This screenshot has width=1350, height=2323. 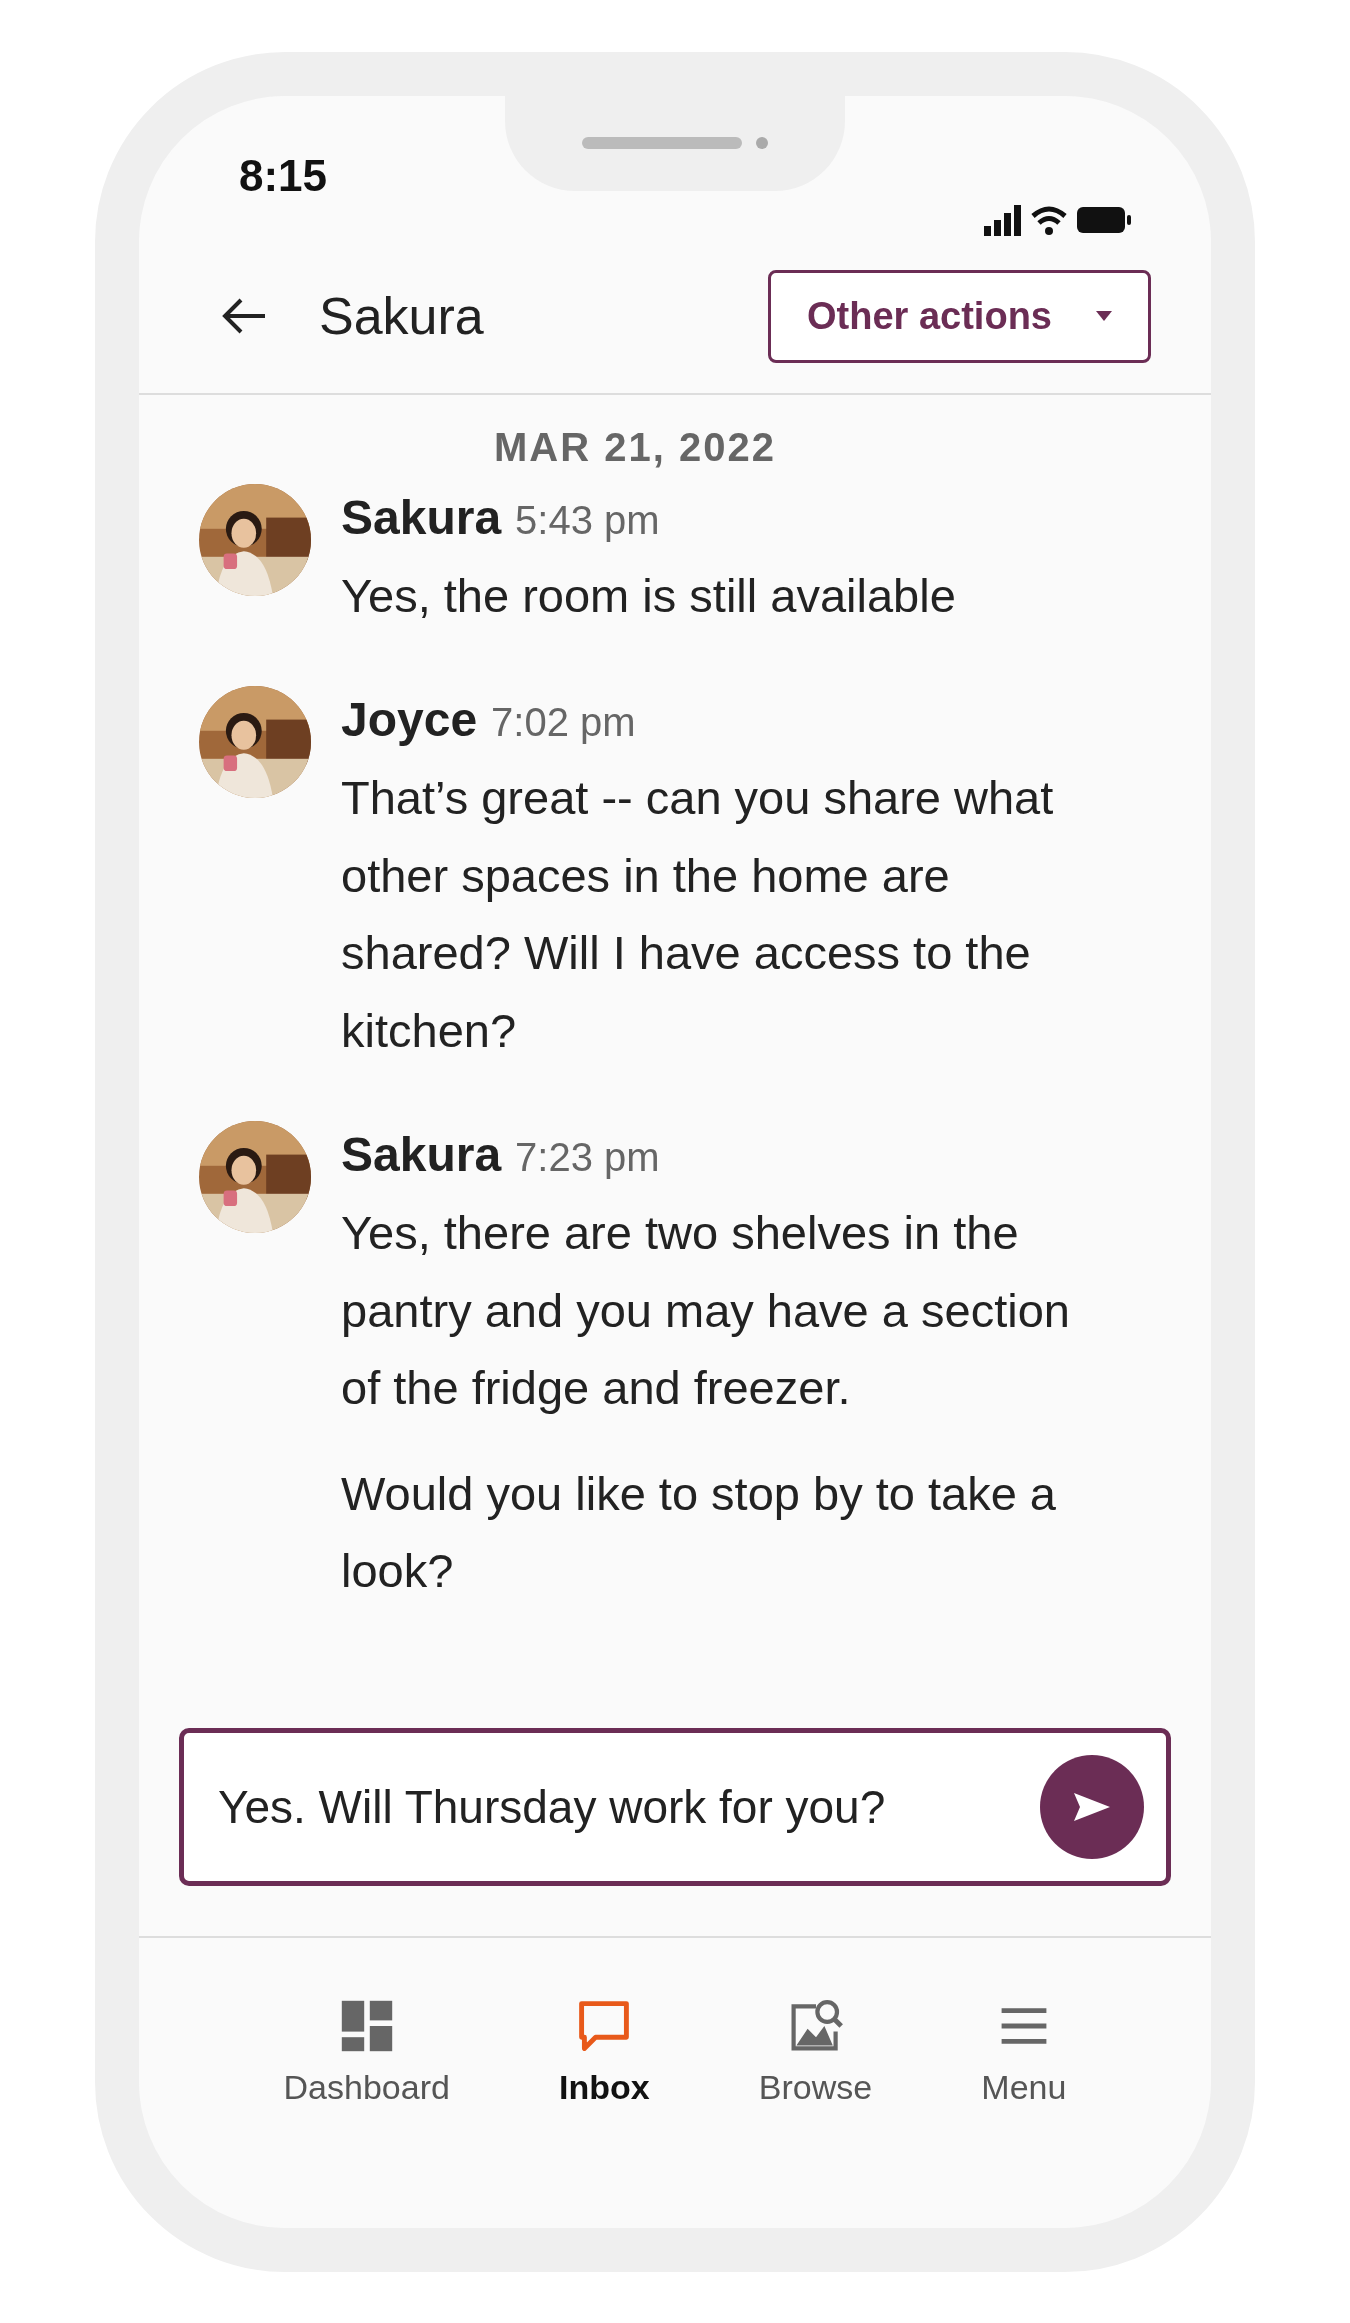 I want to click on message-text: Yes, there are two shelves in the pantry and you may have a section of the fridge and freezer., so click(x=706, y=1311).